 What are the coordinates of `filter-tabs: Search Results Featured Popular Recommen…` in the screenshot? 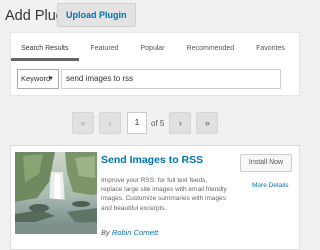 It's located at (155, 50).